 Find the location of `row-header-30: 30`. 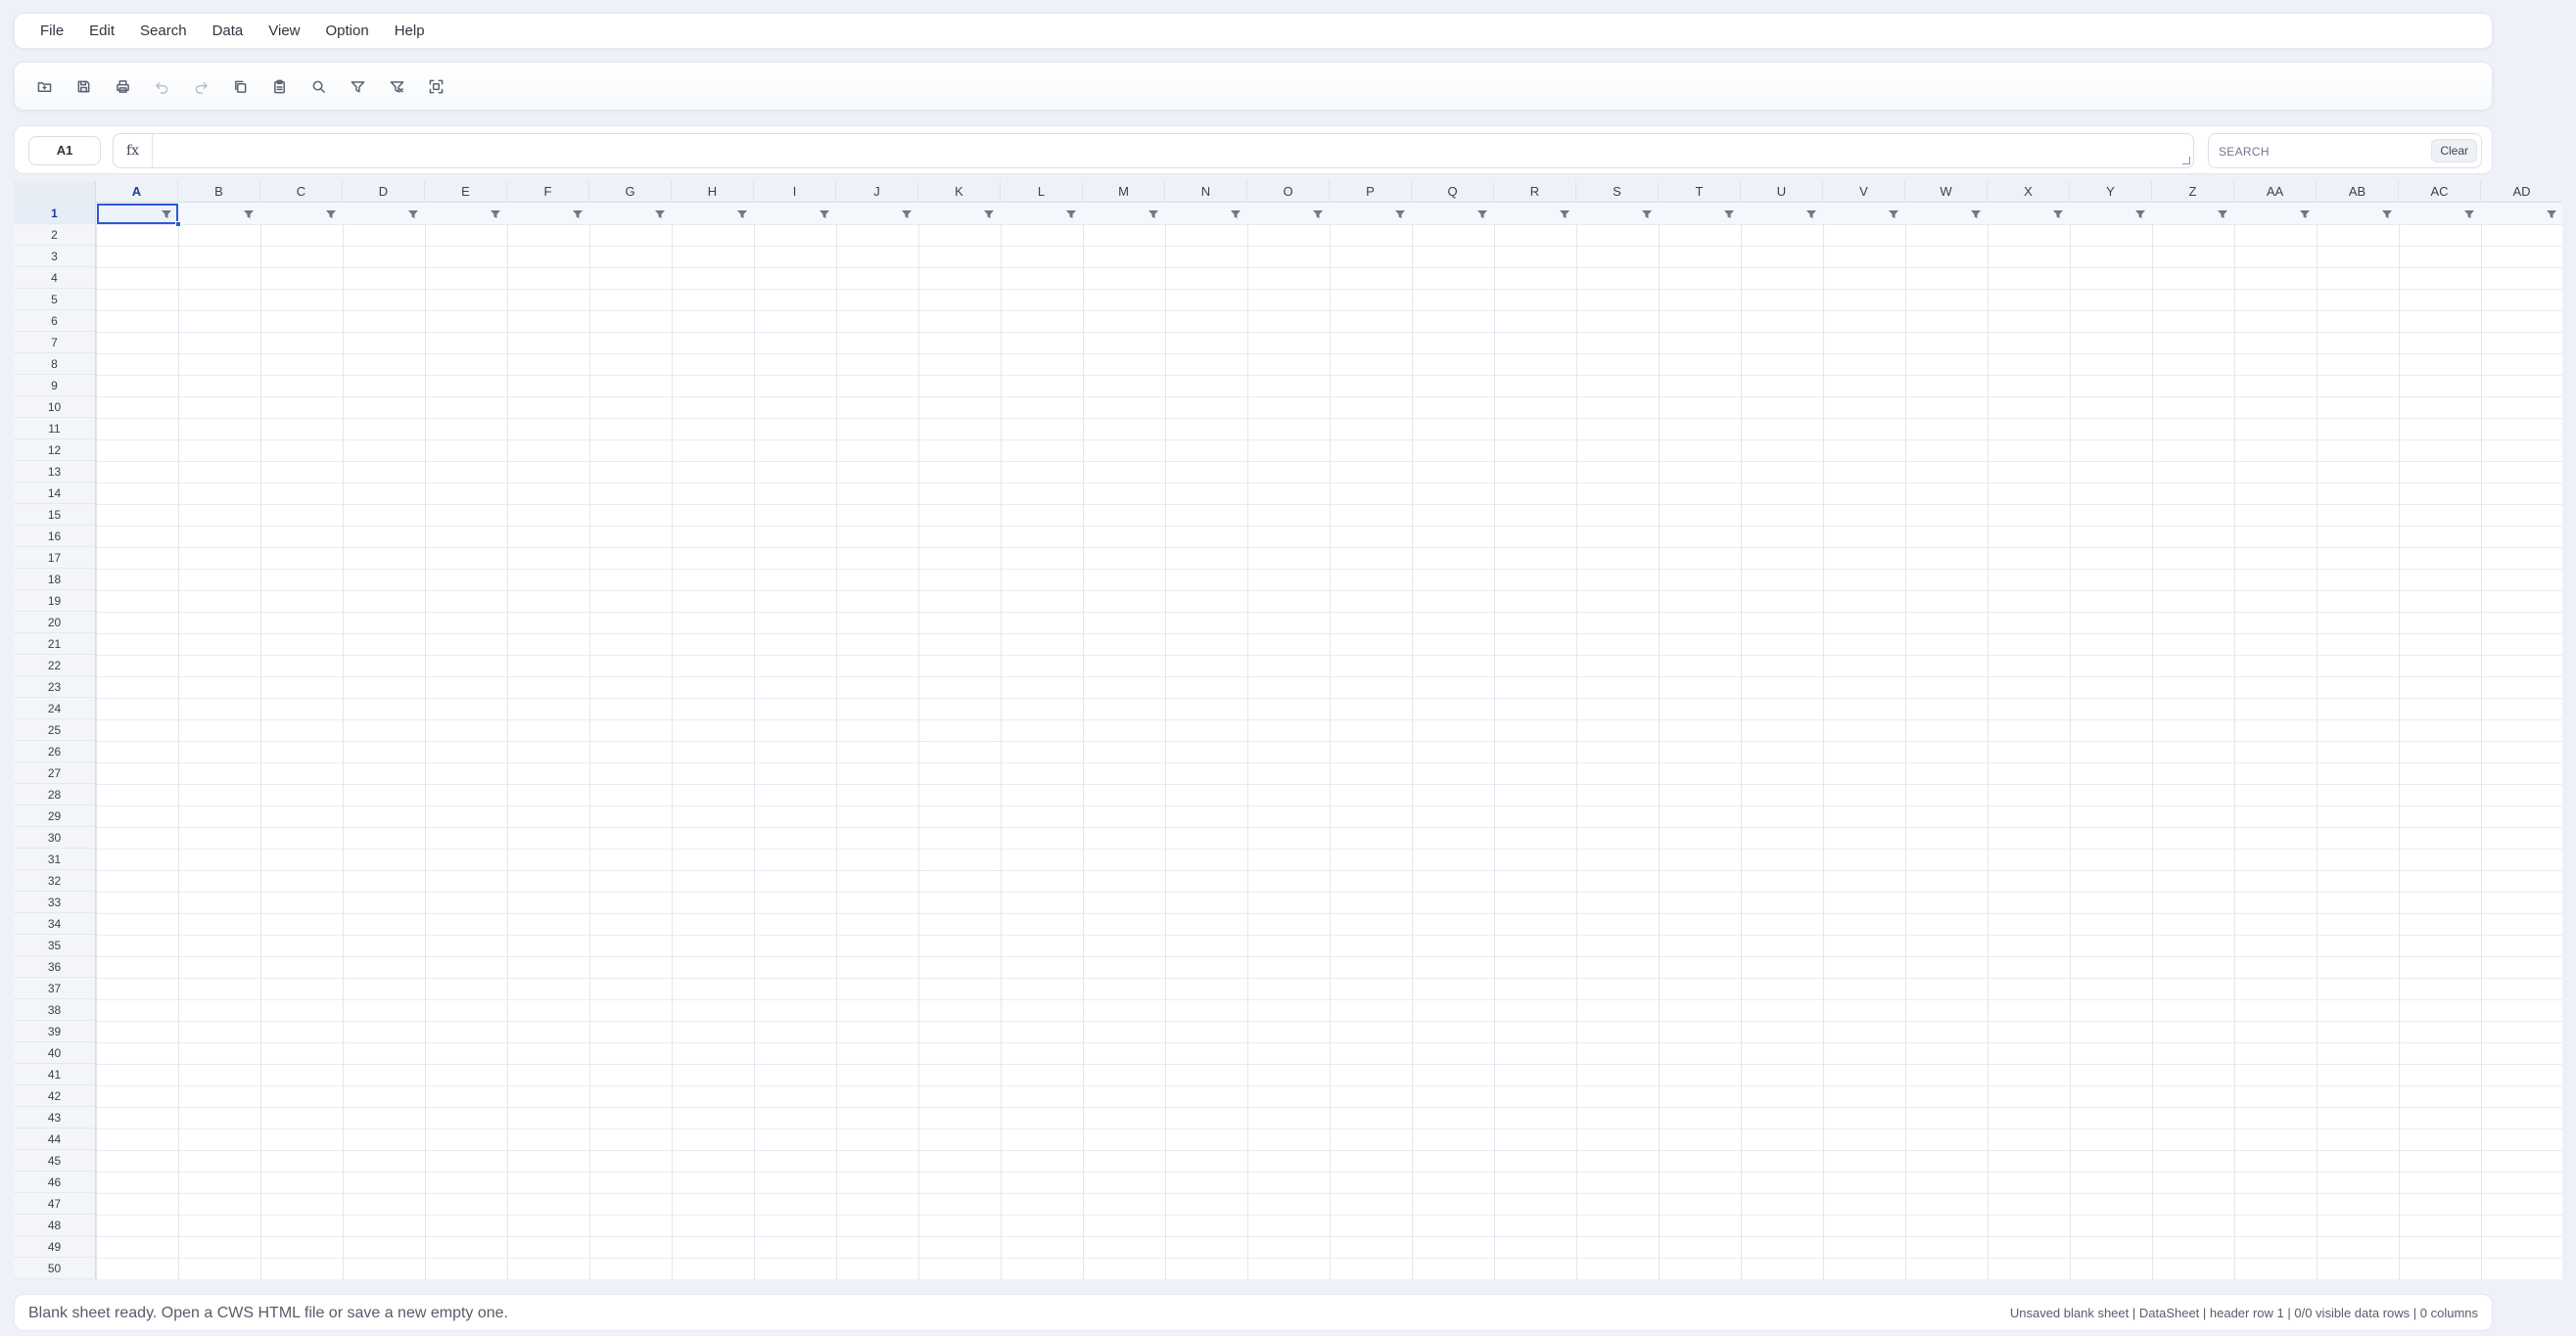

row-header-30: 30 is located at coordinates (55, 838).